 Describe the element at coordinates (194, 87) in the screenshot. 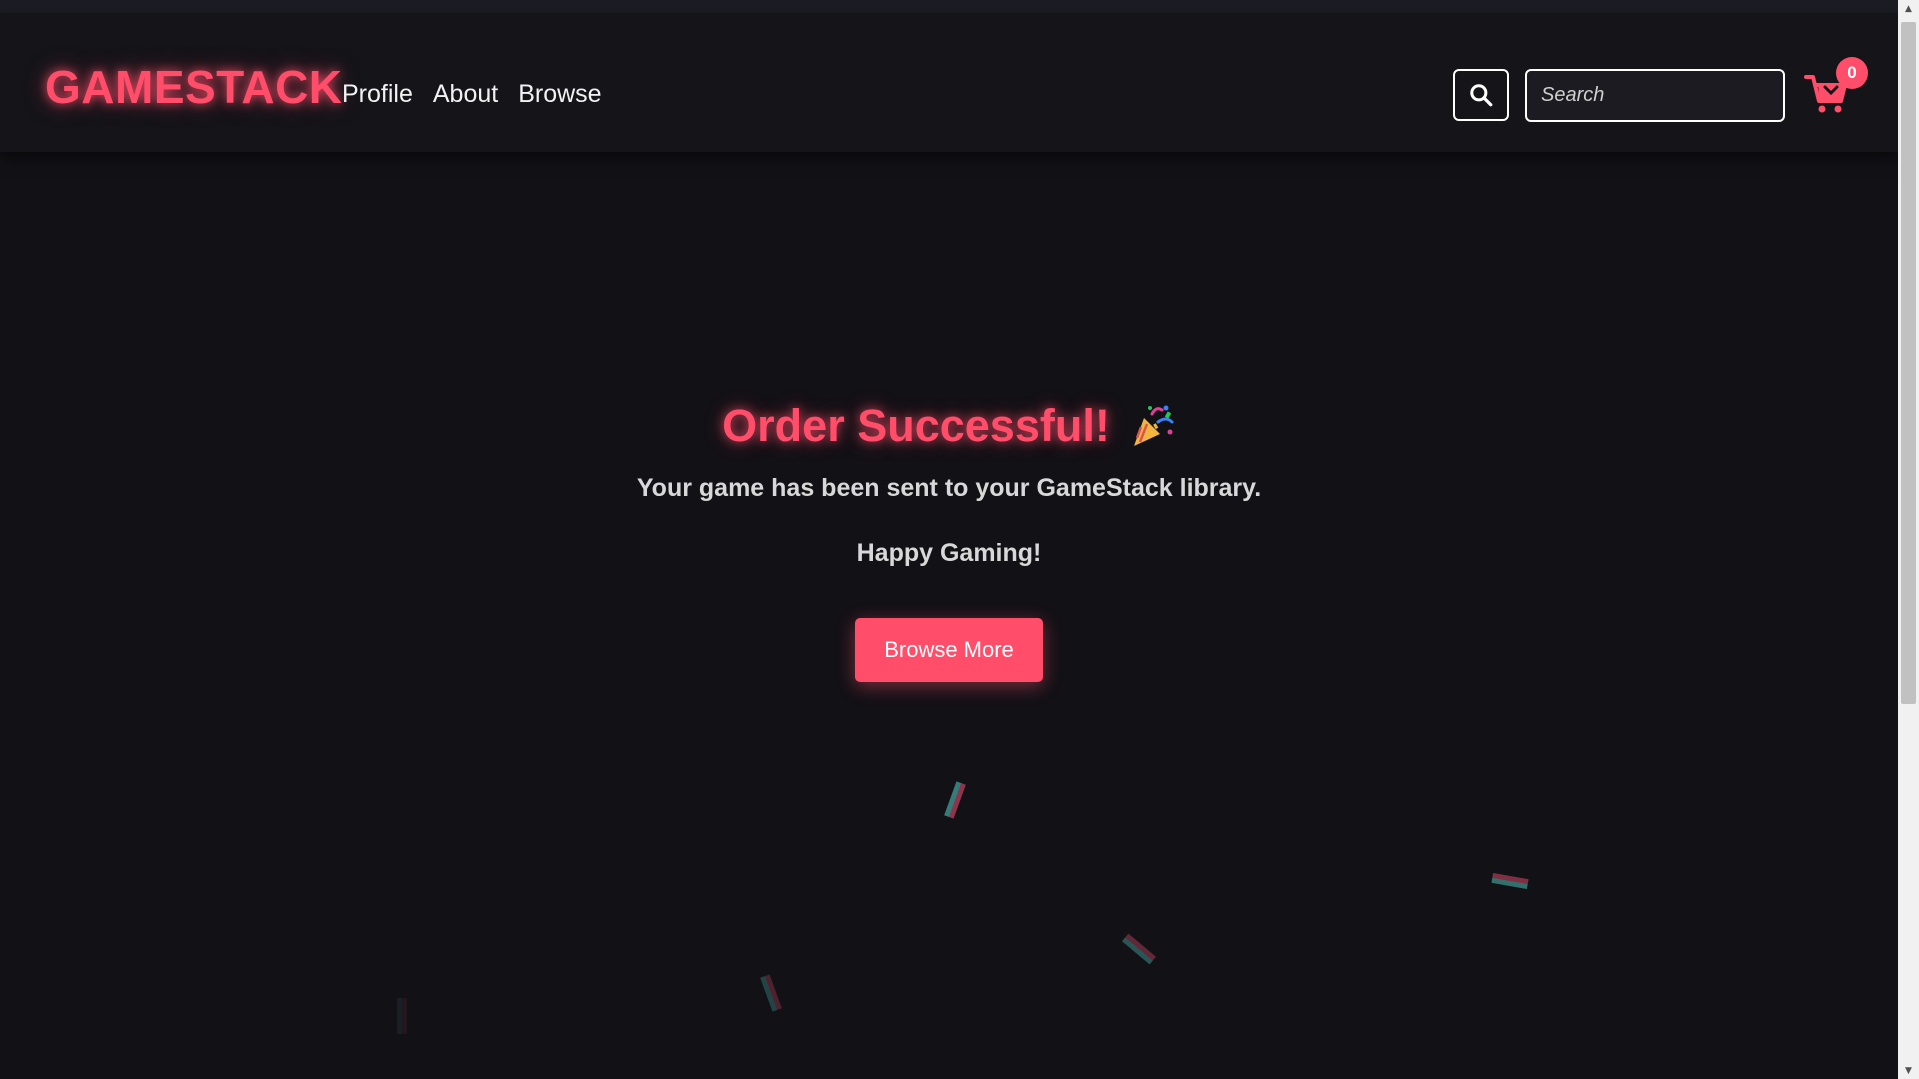

I see `brand-logo: GAMESTACK` at that location.